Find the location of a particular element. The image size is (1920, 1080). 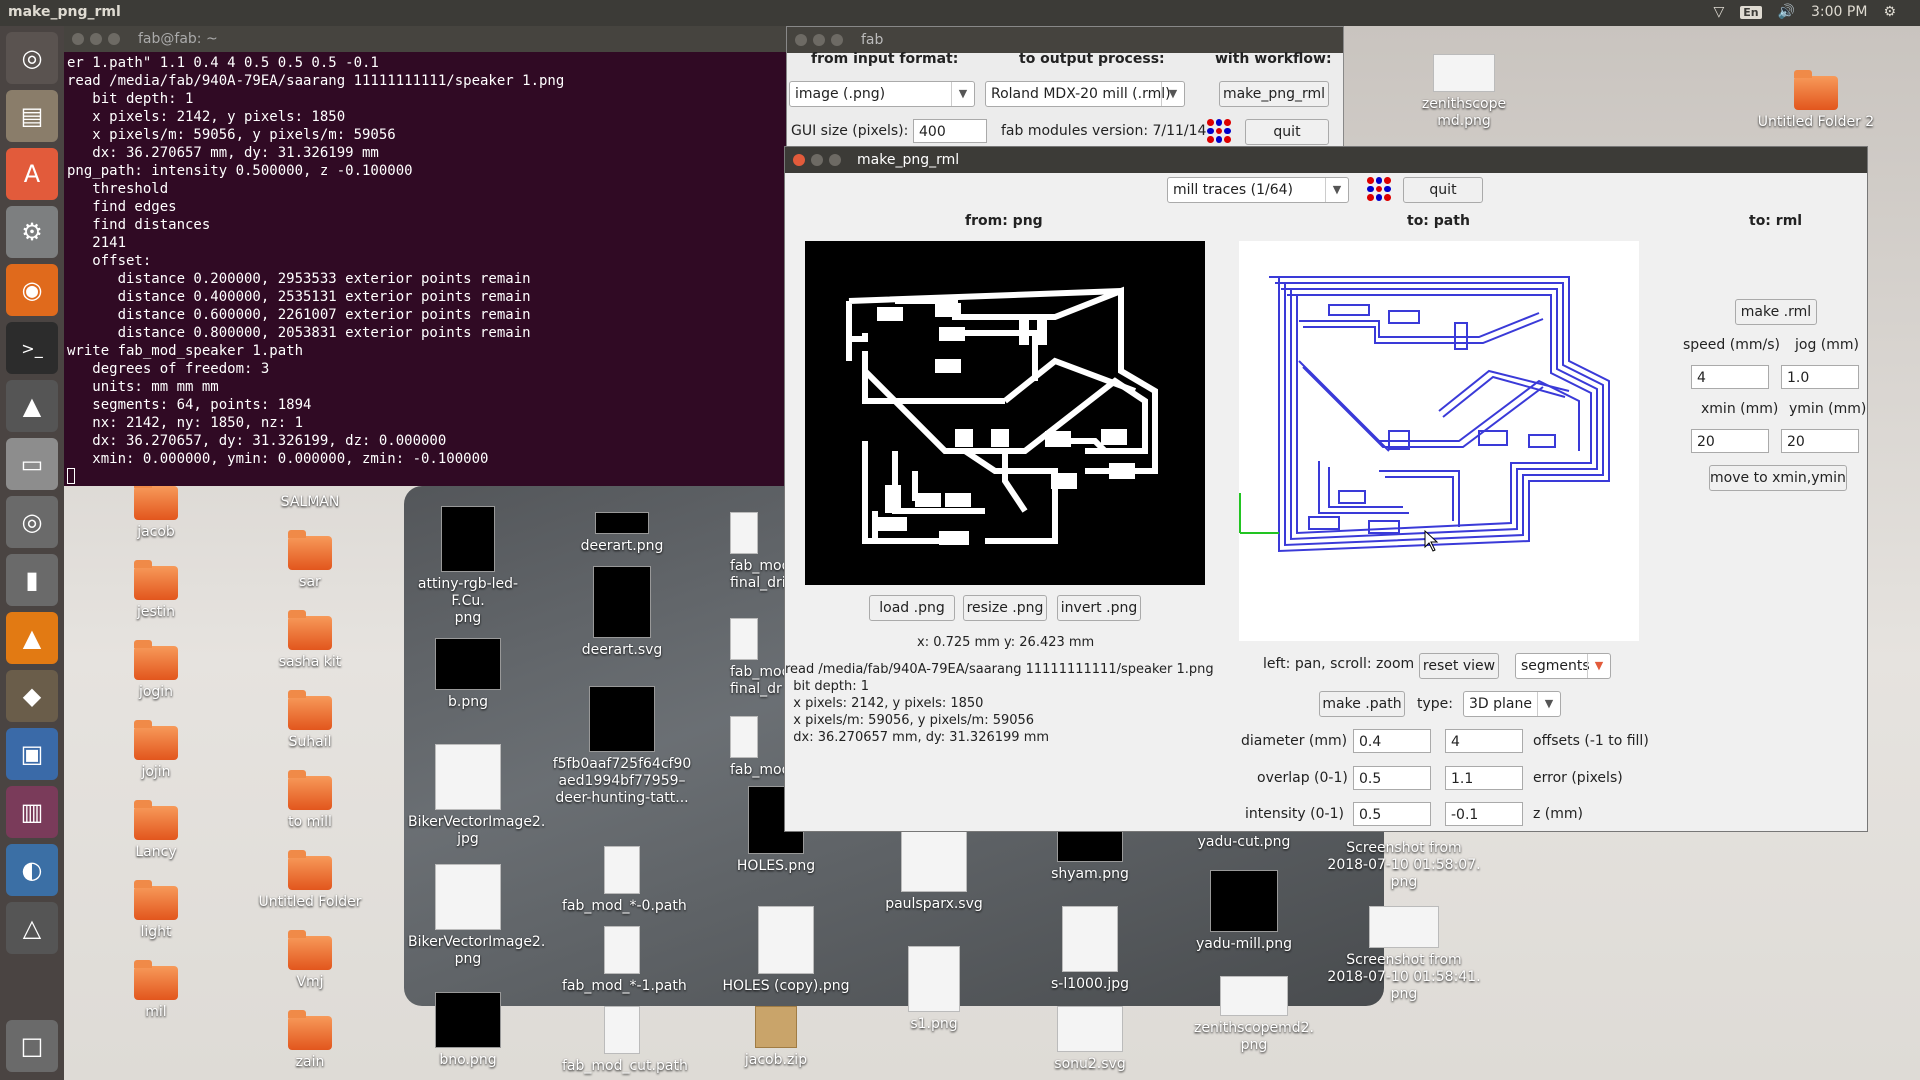

mpr-quit-button: quit is located at coordinates (1443, 190).